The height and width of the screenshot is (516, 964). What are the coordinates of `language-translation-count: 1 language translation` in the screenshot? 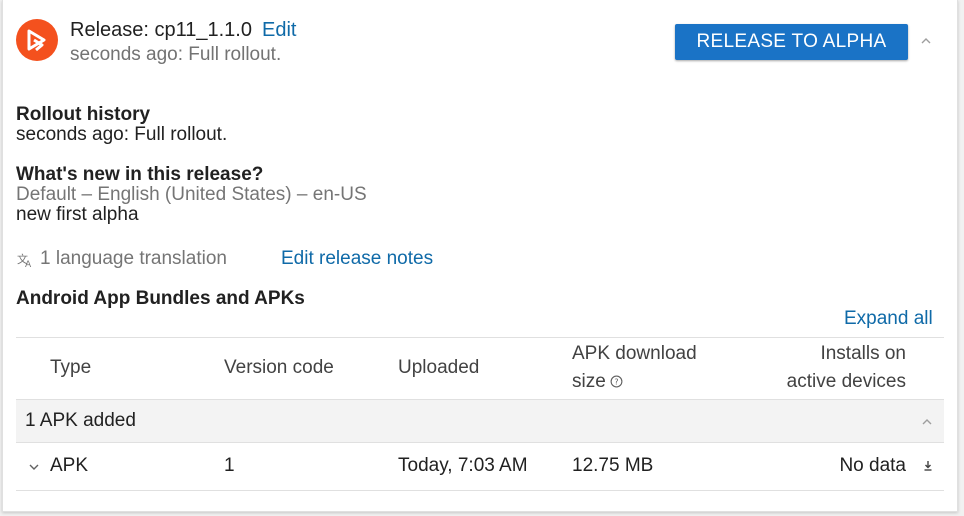 It's located at (133, 259).